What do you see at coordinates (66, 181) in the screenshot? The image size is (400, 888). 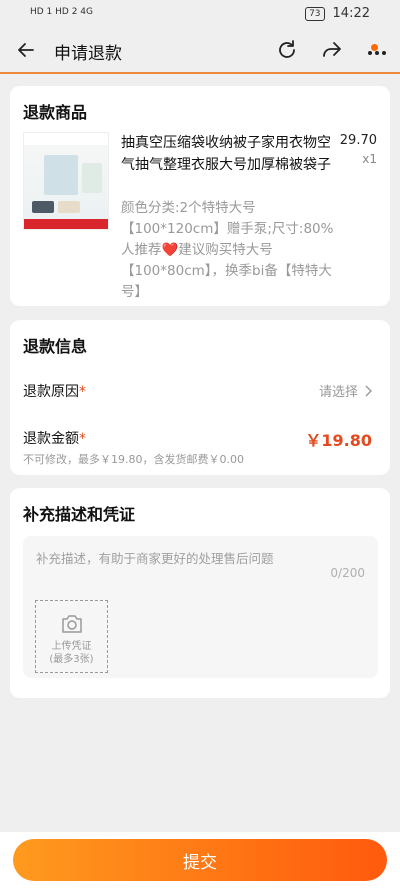 I see `product-thumbnail` at bounding box center [66, 181].